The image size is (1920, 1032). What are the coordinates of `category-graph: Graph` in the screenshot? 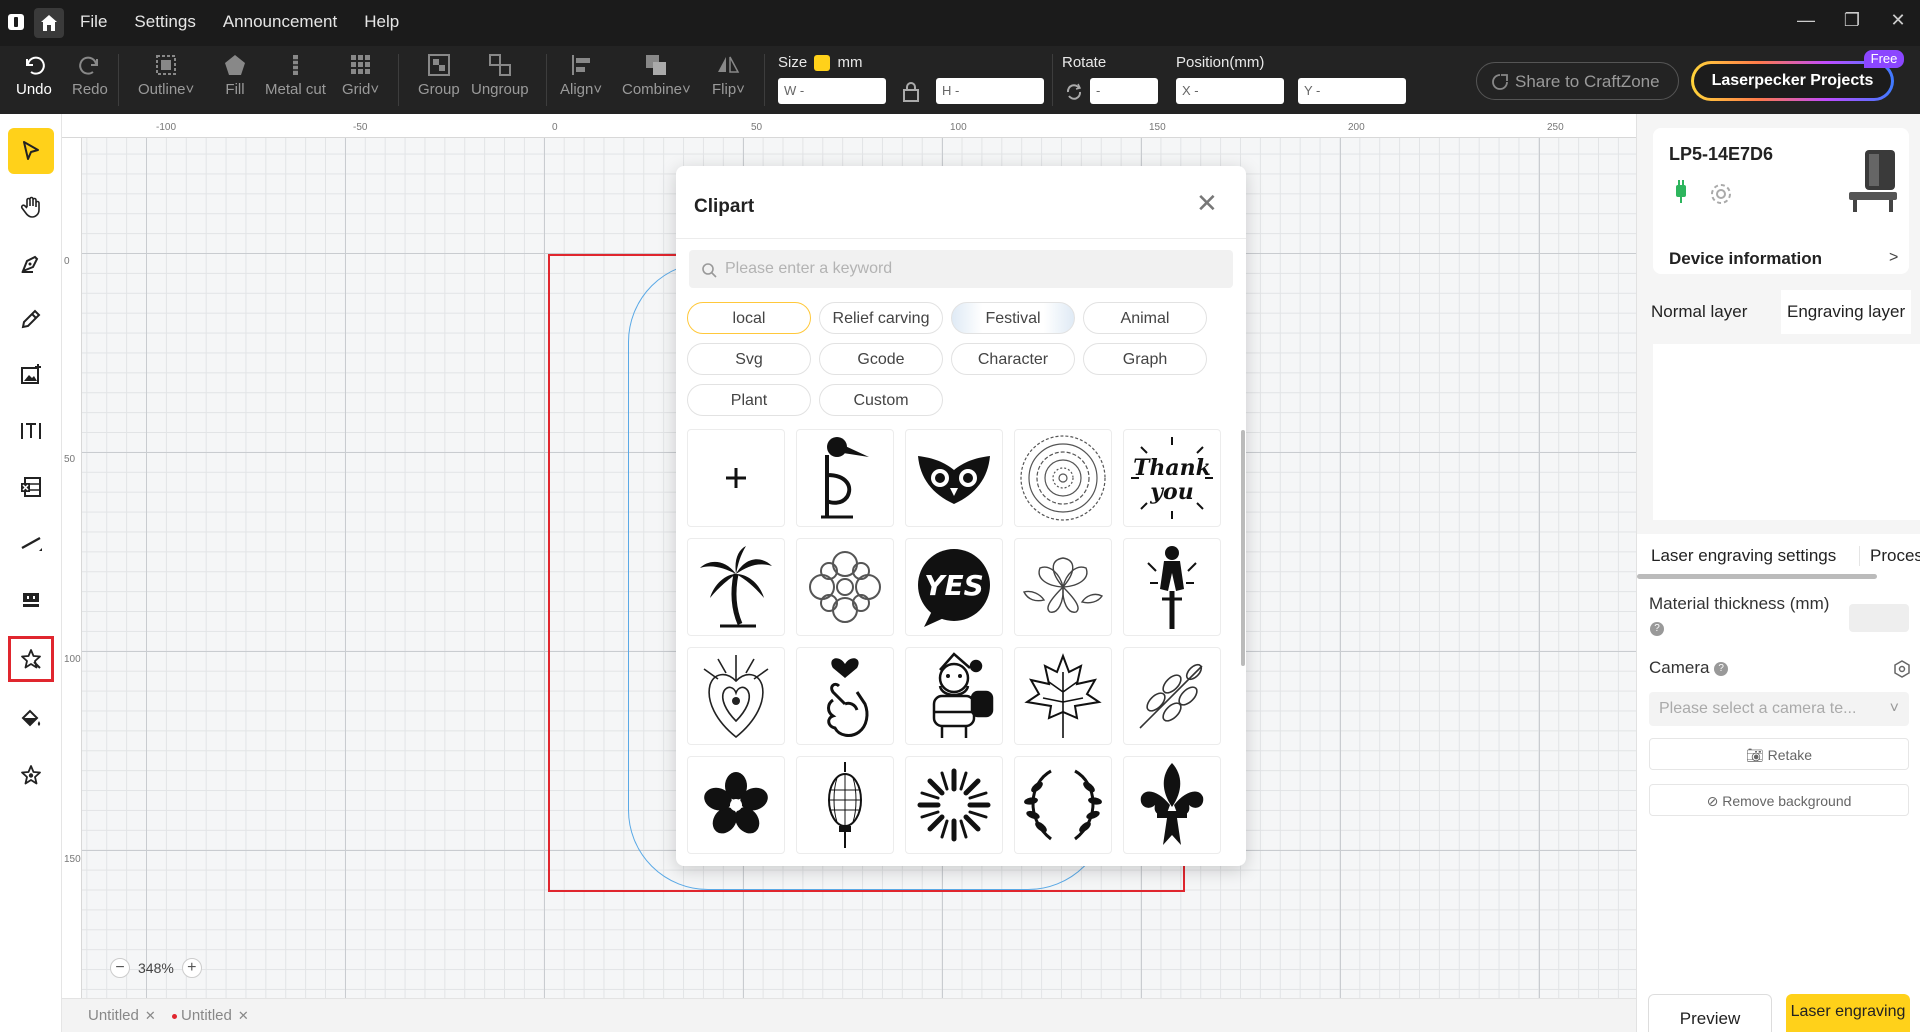 It's located at (1145, 359).